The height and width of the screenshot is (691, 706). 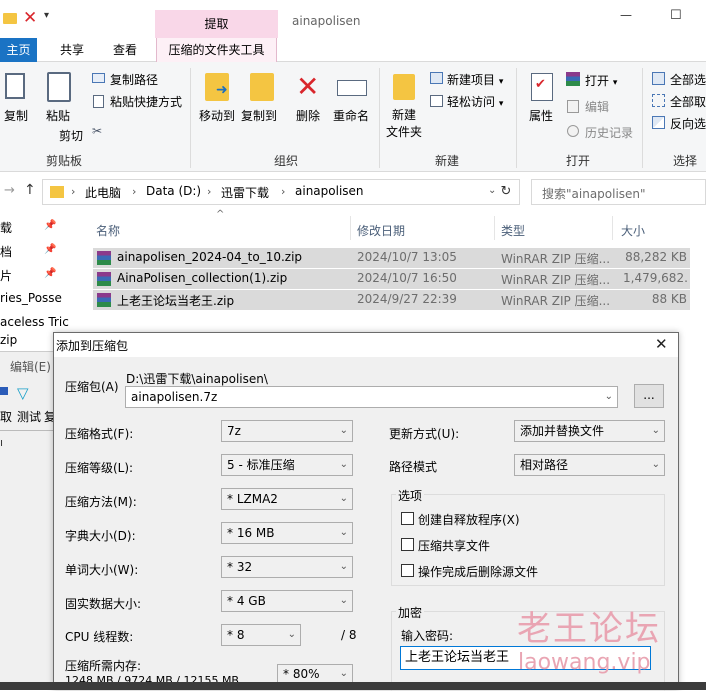 I want to click on tab-share: 共享, so click(x=72, y=50).